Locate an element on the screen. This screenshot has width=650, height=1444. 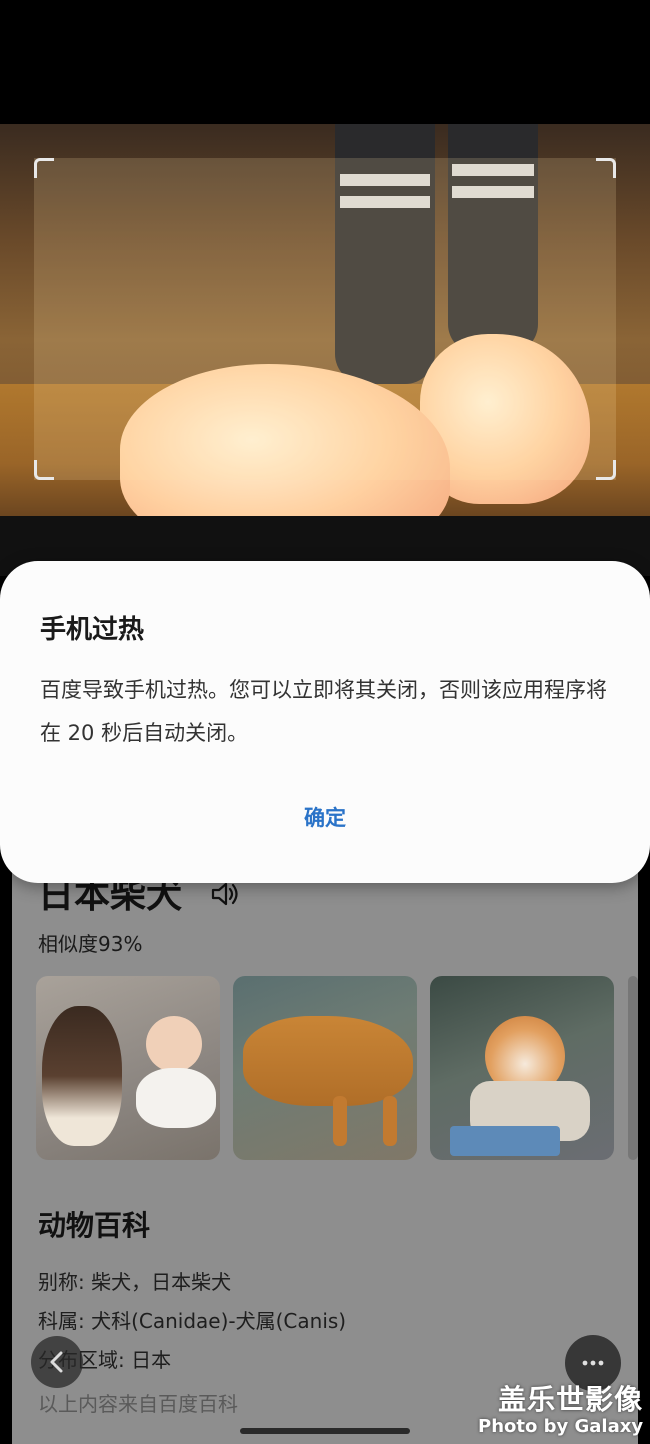
dialog-message: 百度导致手机过热。您可以立即将其关闭，否则该应用程序将在 20 秒后自动关闭。 is located at coordinates (323, 711).